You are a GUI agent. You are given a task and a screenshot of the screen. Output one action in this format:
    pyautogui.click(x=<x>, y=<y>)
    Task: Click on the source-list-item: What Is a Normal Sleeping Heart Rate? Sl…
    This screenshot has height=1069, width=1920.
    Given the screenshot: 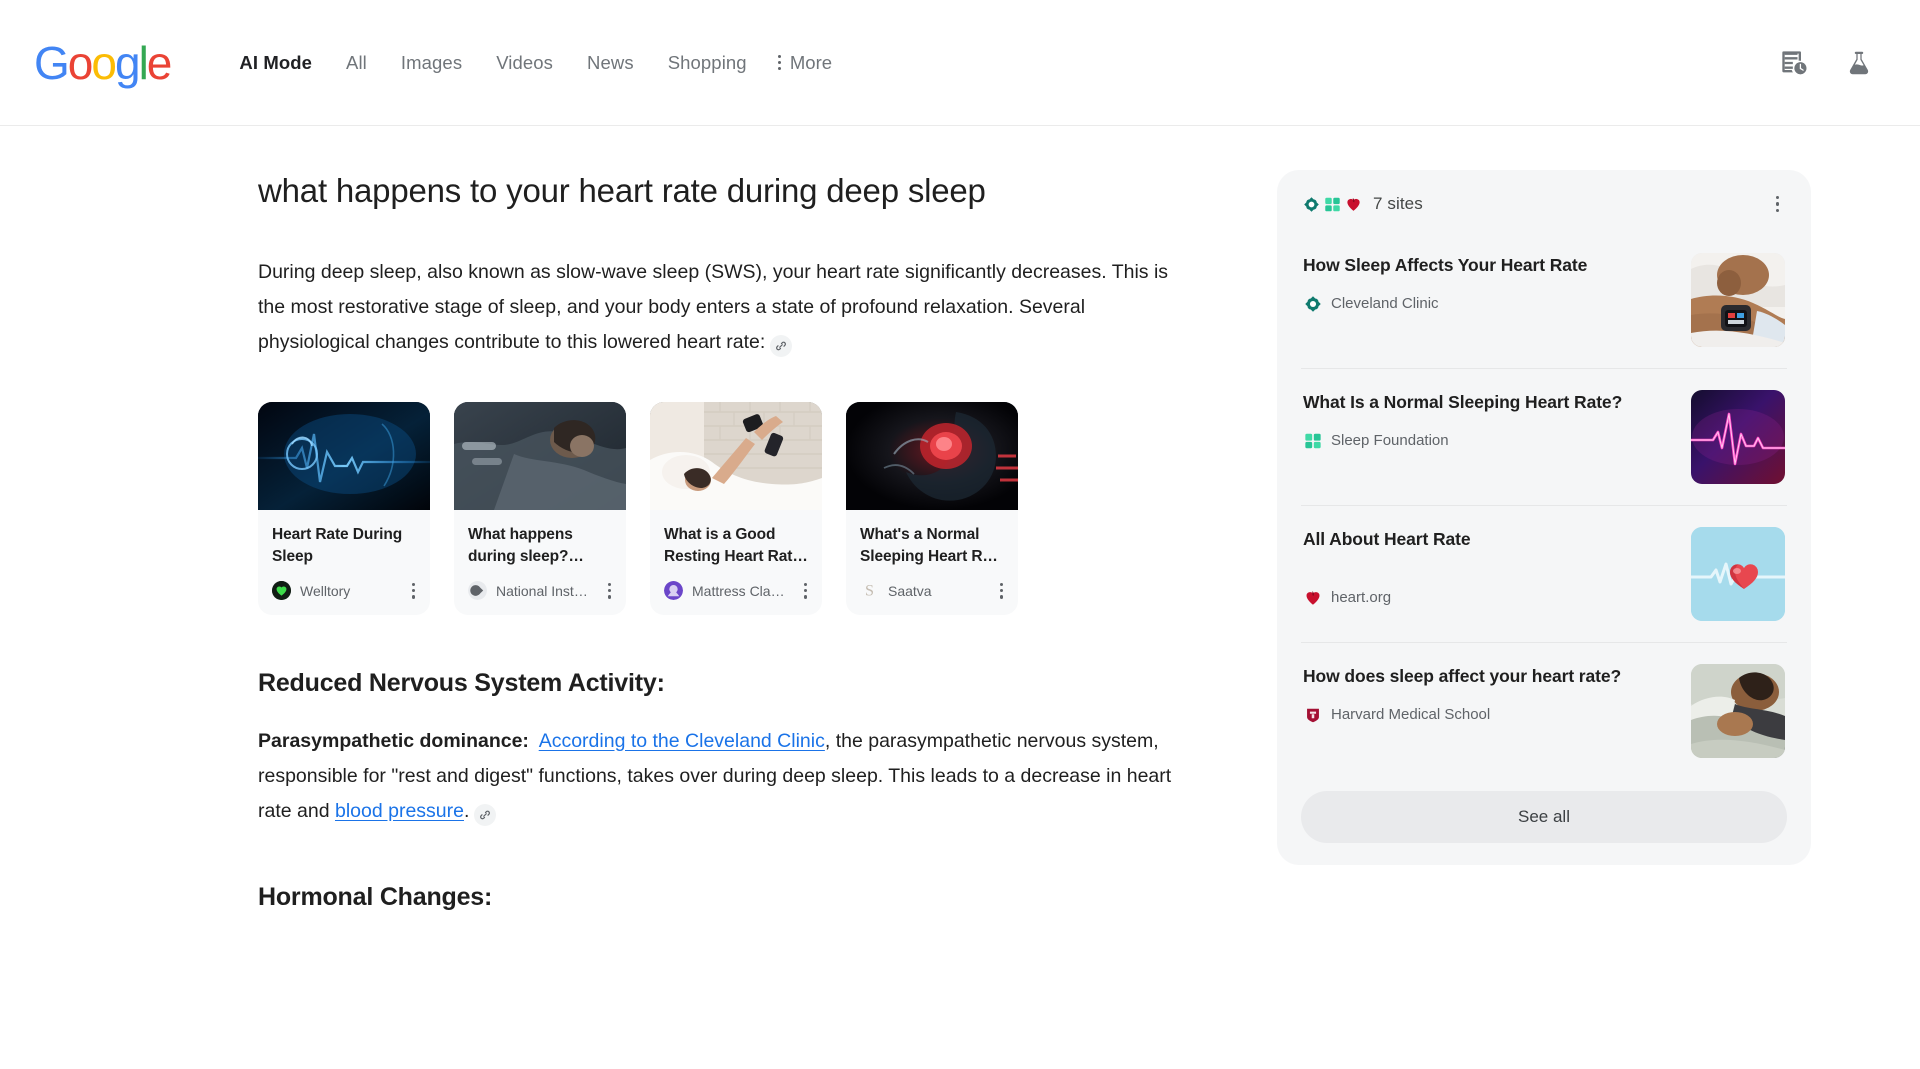 What is the action you would take?
    pyautogui.click(x=1544, y=436)
    